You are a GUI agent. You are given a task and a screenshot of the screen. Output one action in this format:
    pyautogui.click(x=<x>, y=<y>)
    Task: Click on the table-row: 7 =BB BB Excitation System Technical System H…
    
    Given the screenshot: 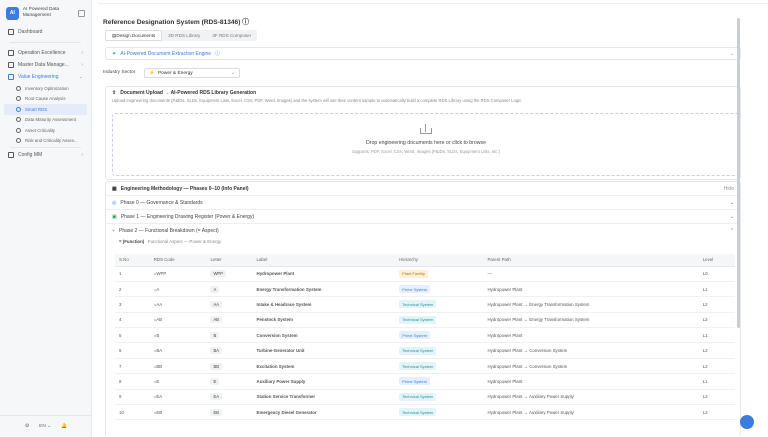 What is the action you would take?
    pyautogui.click(x=425, y=366)
    